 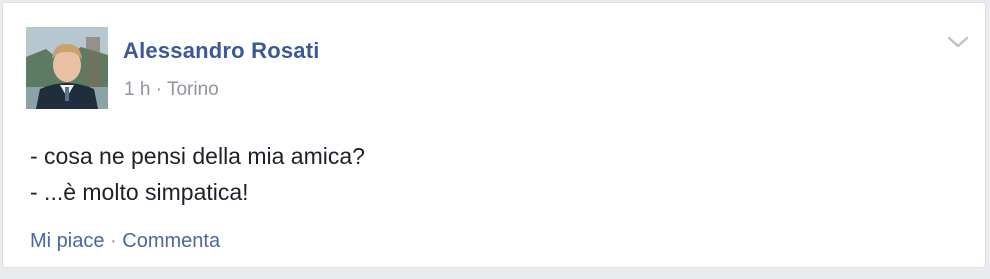 What do you see at coordinates (197, 156) in the screenshot?
I see `post-line: - cosa ne pensi della mia amica?` at bounding box center [197, 156].